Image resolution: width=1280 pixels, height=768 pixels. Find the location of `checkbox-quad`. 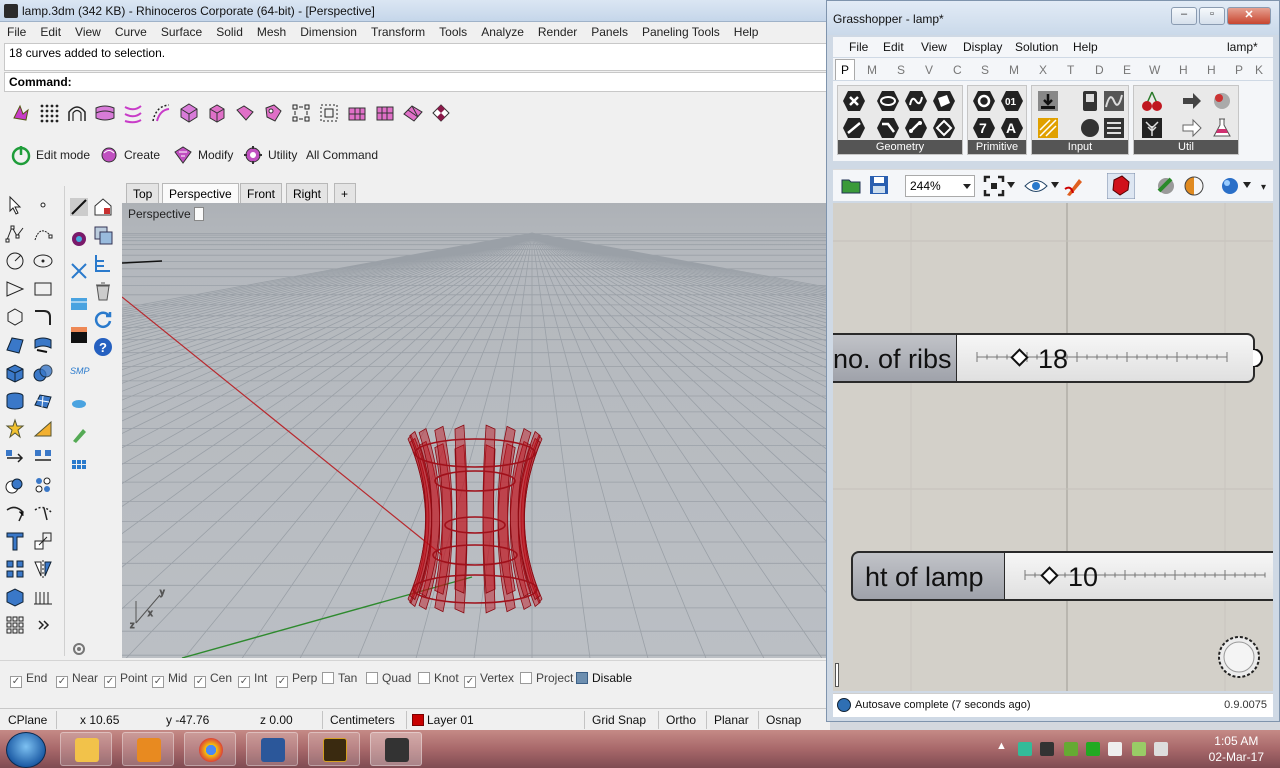

checkbox-quad is located at coordinates (372, 678).